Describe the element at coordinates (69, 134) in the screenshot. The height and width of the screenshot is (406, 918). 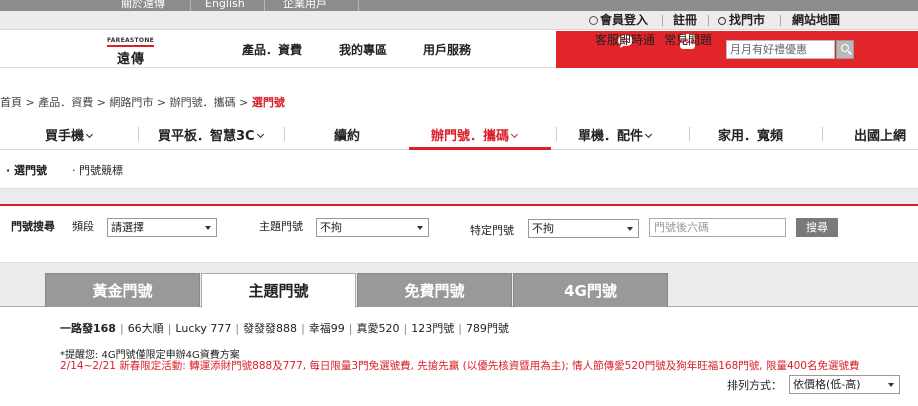
I see `cat-phone: 買手機` at that location.